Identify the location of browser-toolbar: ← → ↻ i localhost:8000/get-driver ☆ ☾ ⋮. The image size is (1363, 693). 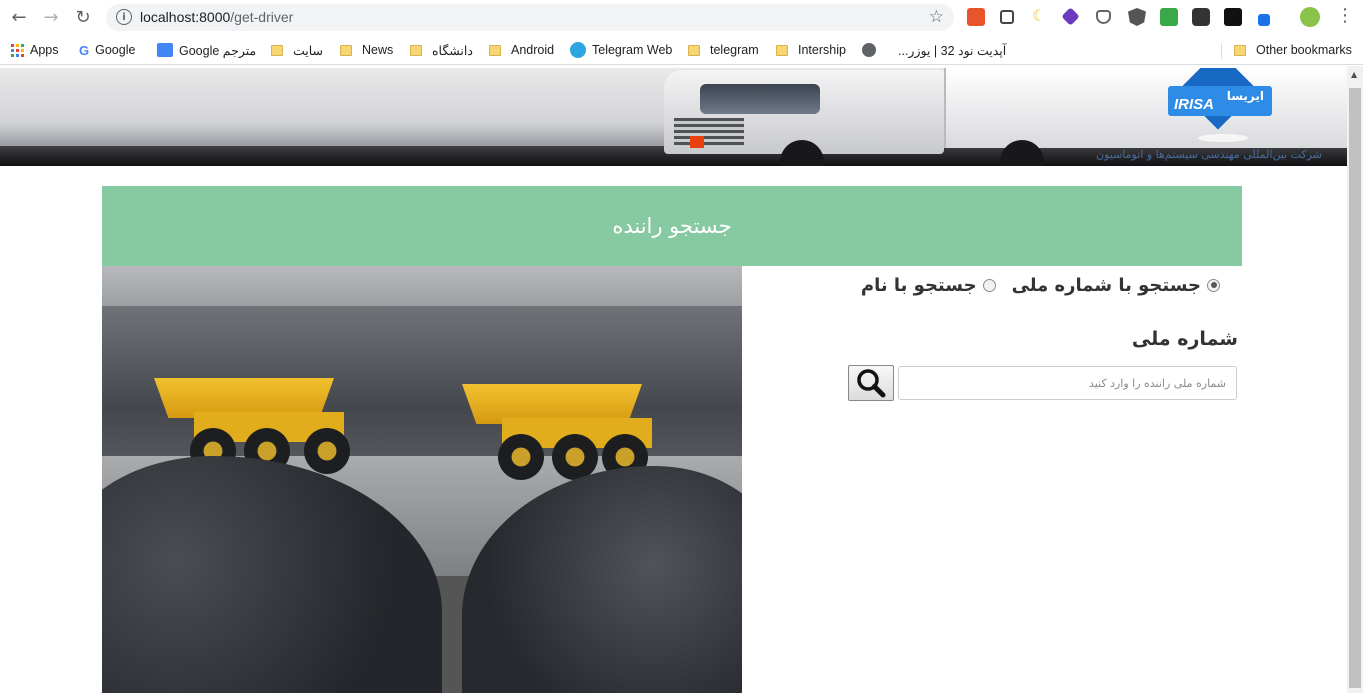
(681, 17).